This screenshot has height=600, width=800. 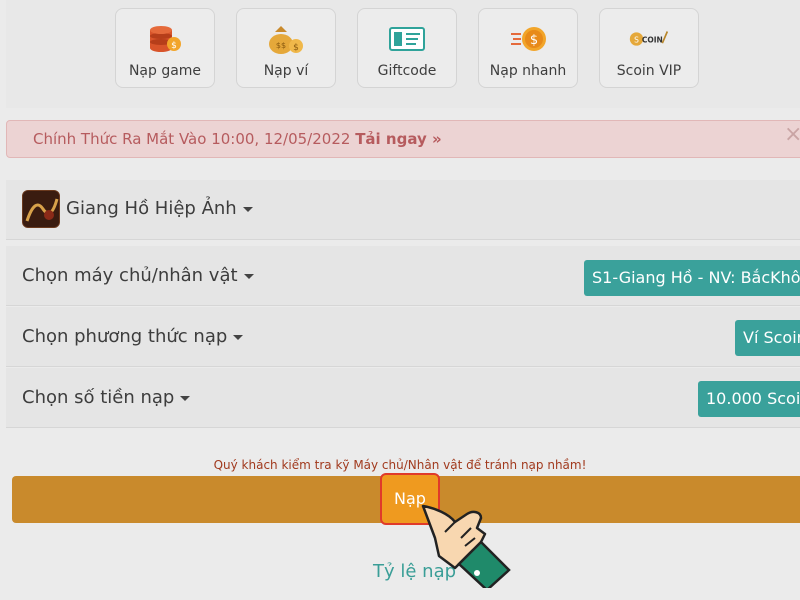 I want to click on server-value-pill: S1-Giang Hồ - NV: BắcKhông, so click(x=692, y=278).